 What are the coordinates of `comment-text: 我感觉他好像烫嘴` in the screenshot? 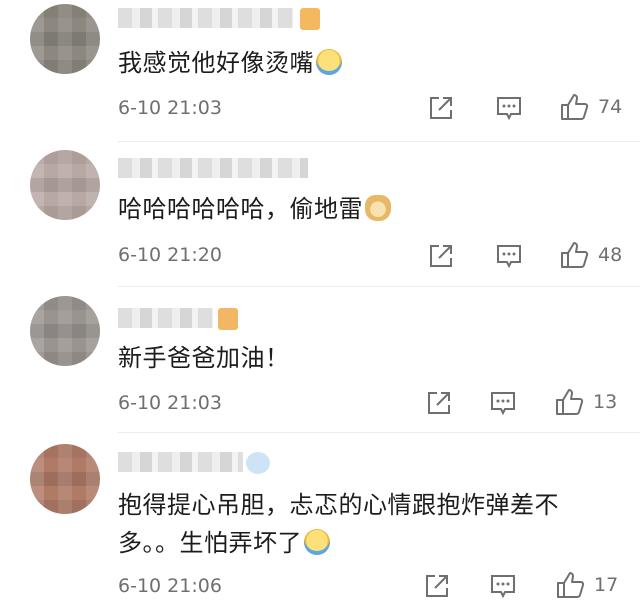 It's located at (358, 63).